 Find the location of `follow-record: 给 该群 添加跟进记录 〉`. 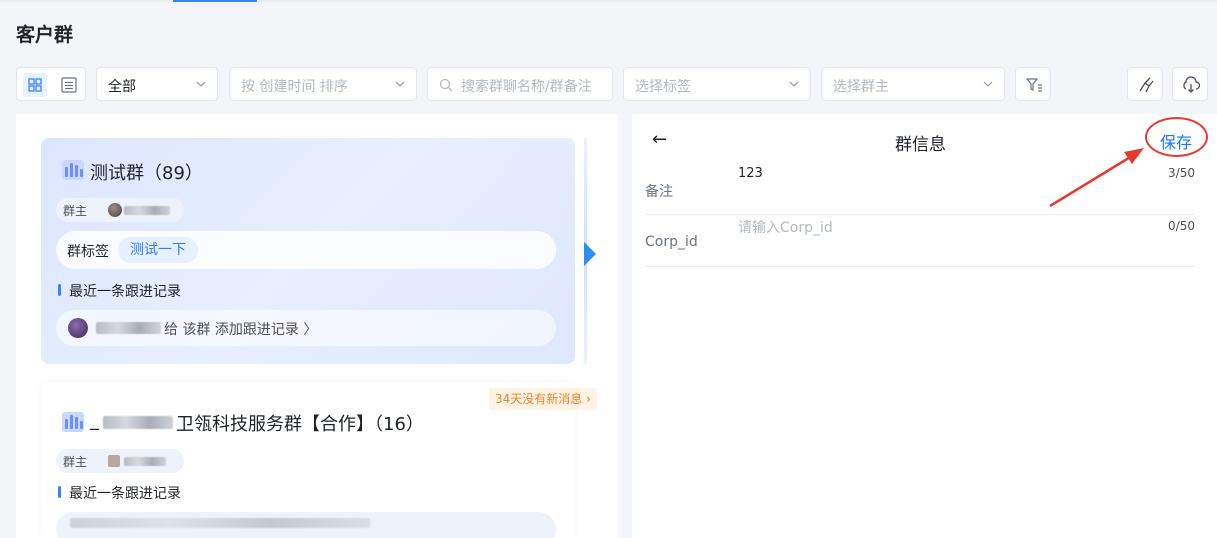

follow-record: 给 该群 添加跟进记录 〉 is located at coordinates (306, 328).